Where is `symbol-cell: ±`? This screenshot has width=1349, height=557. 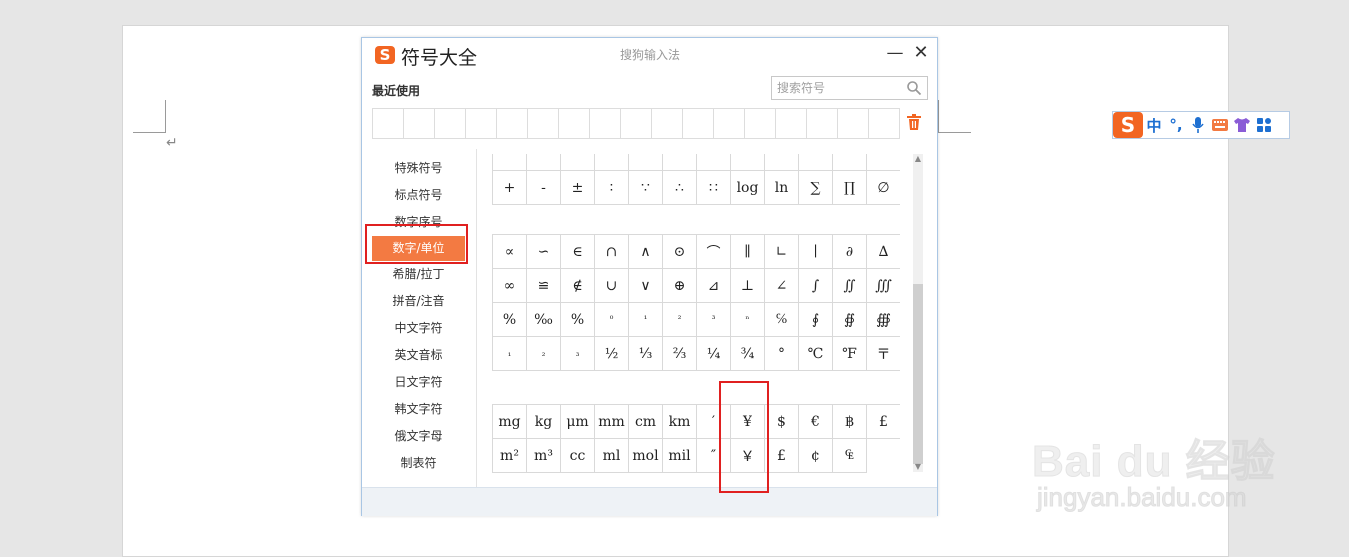 symbol-cell: ± is located at coordinates (578, 188).